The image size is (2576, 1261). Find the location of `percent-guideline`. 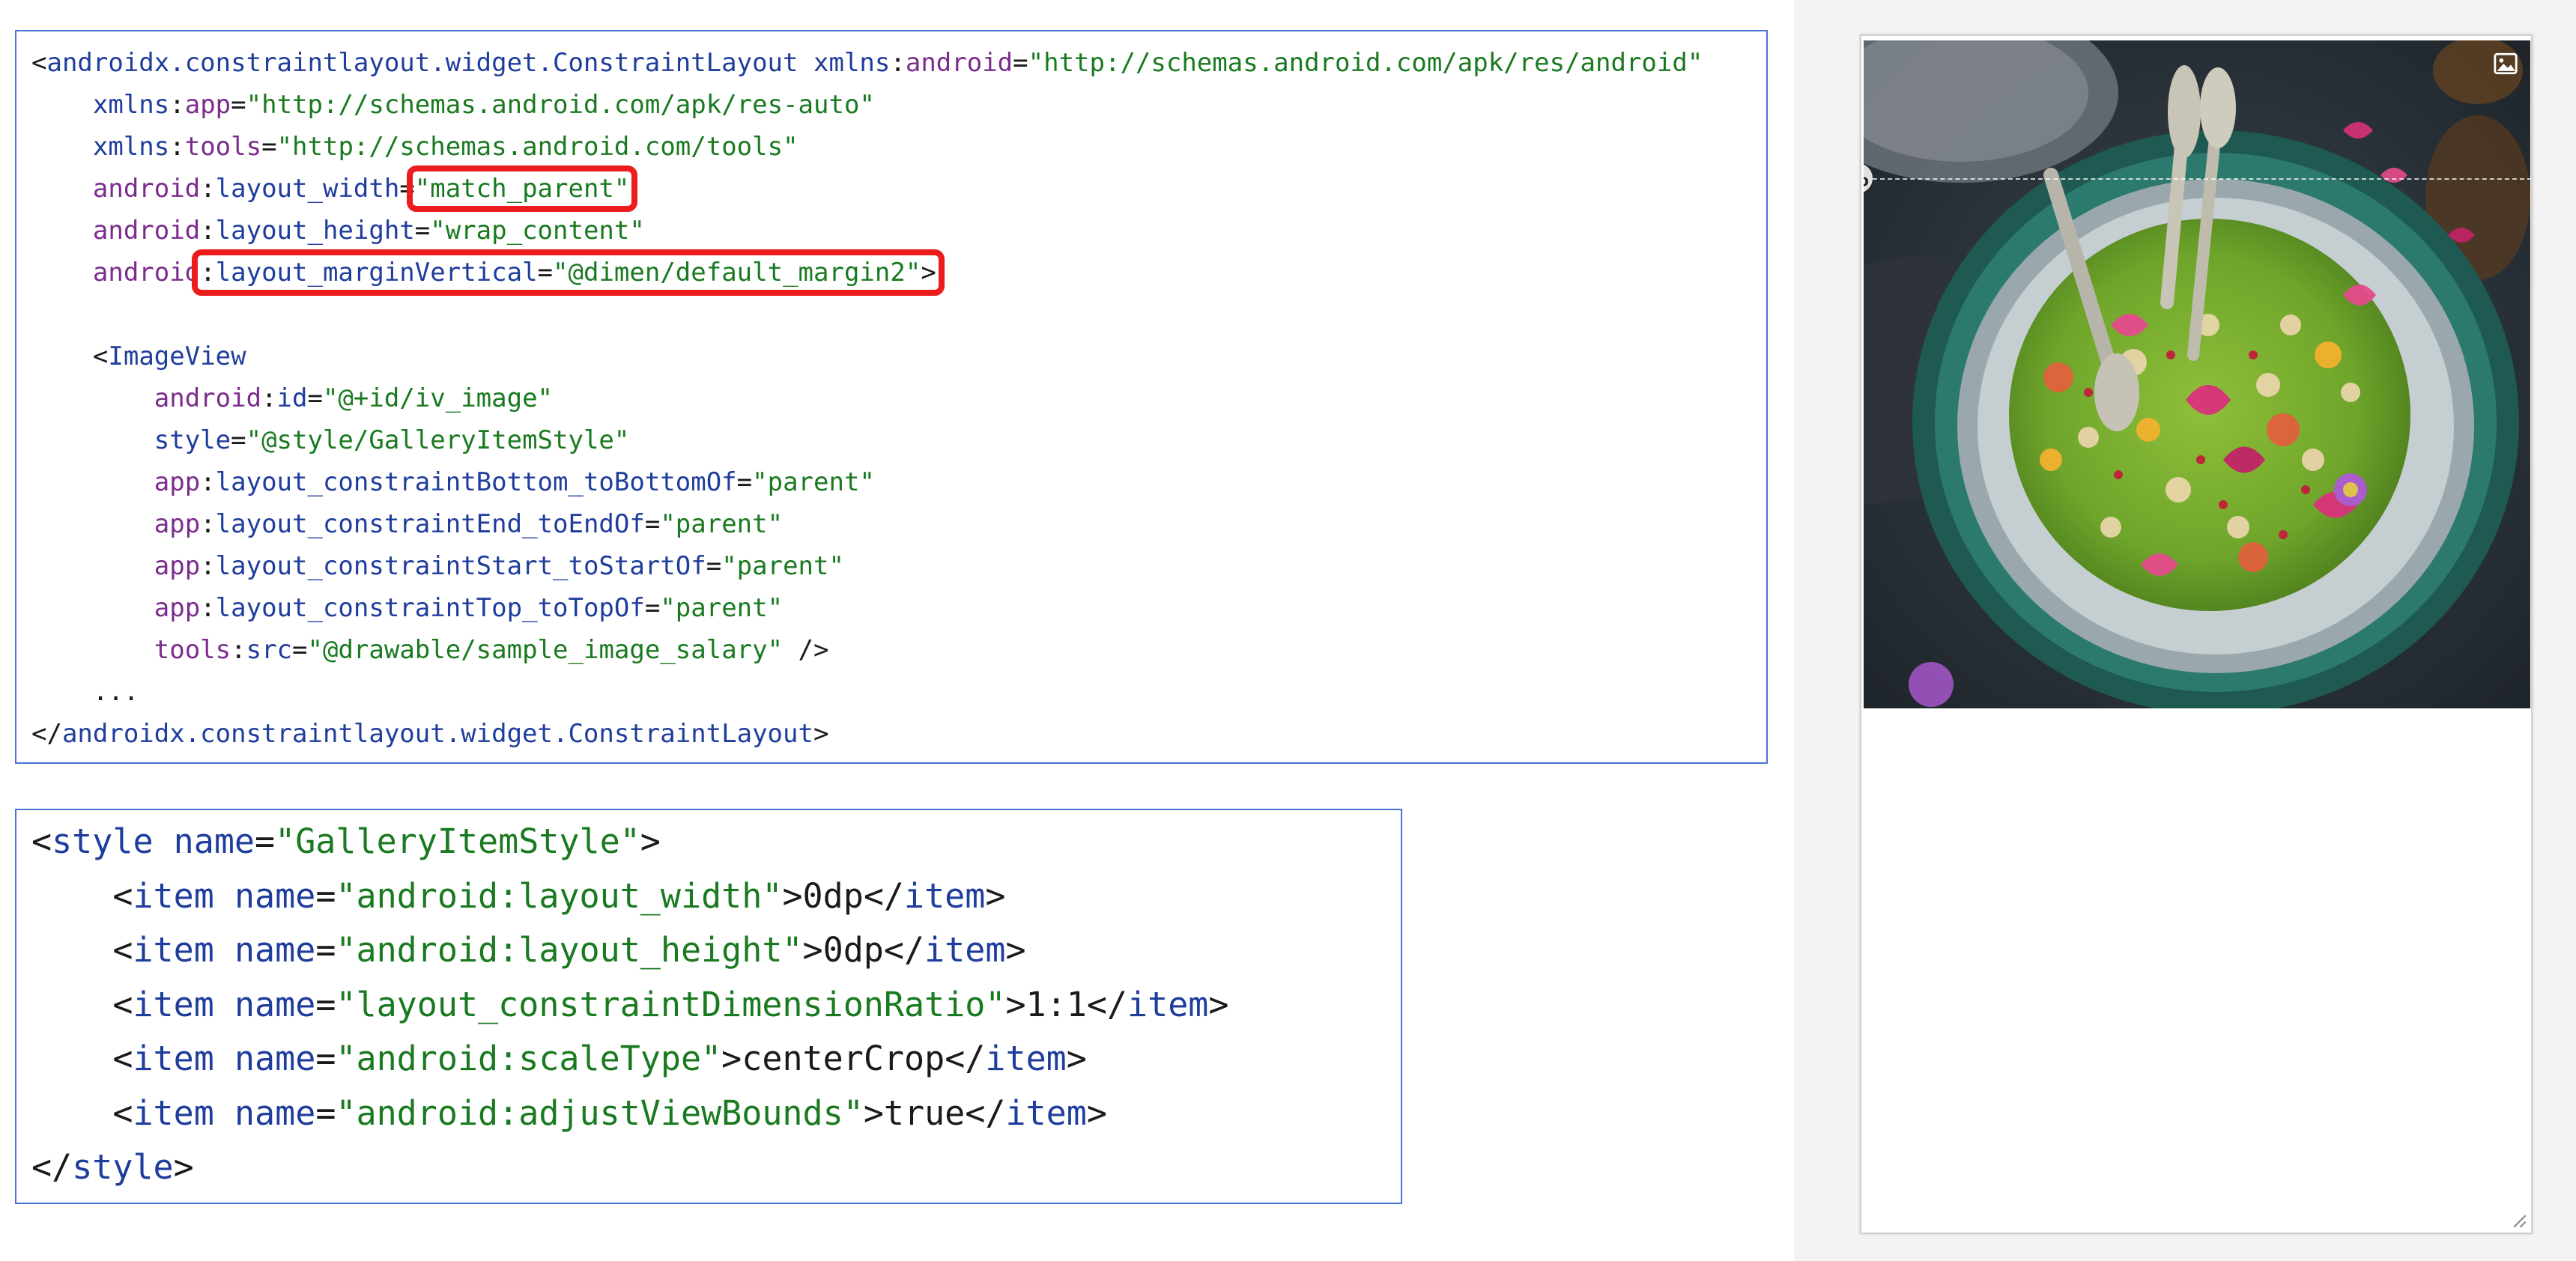

percent-guideline is located at coordinates (2201, 179).